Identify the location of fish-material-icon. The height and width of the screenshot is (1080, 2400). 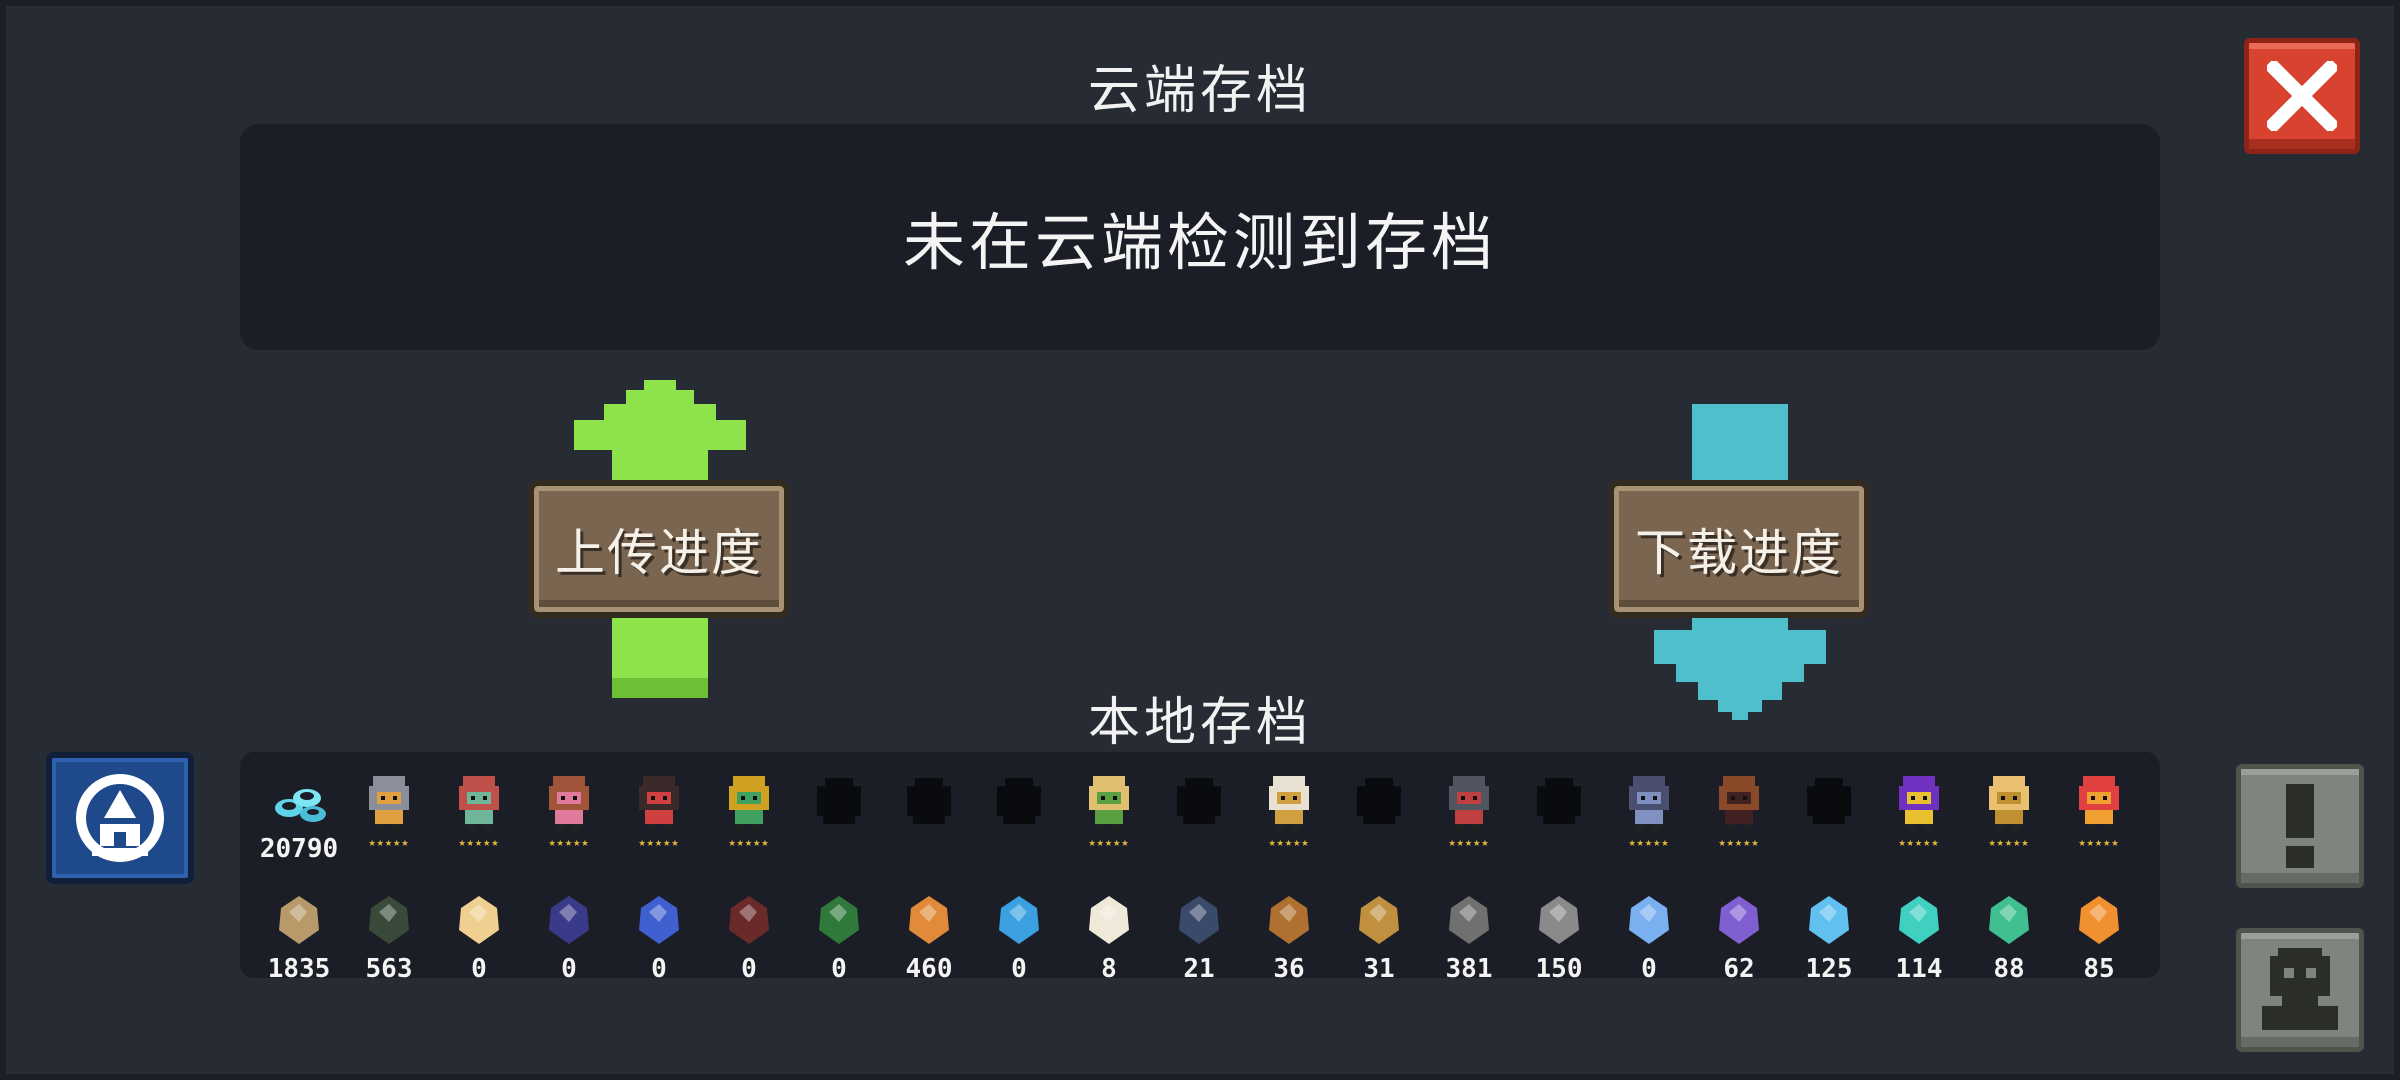
(1379, 920).